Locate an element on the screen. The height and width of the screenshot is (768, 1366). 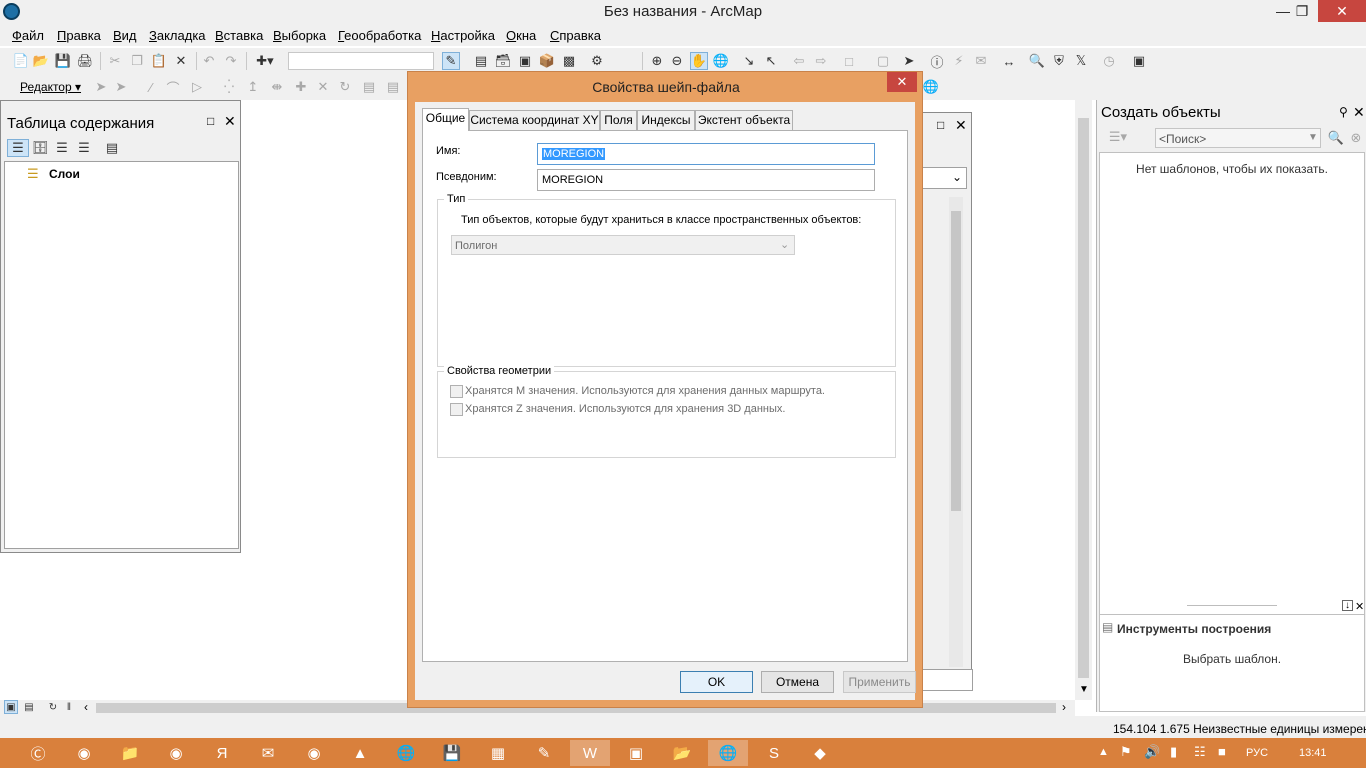
back-extent-icon: ⇦ is located at coordinates (799, 61).